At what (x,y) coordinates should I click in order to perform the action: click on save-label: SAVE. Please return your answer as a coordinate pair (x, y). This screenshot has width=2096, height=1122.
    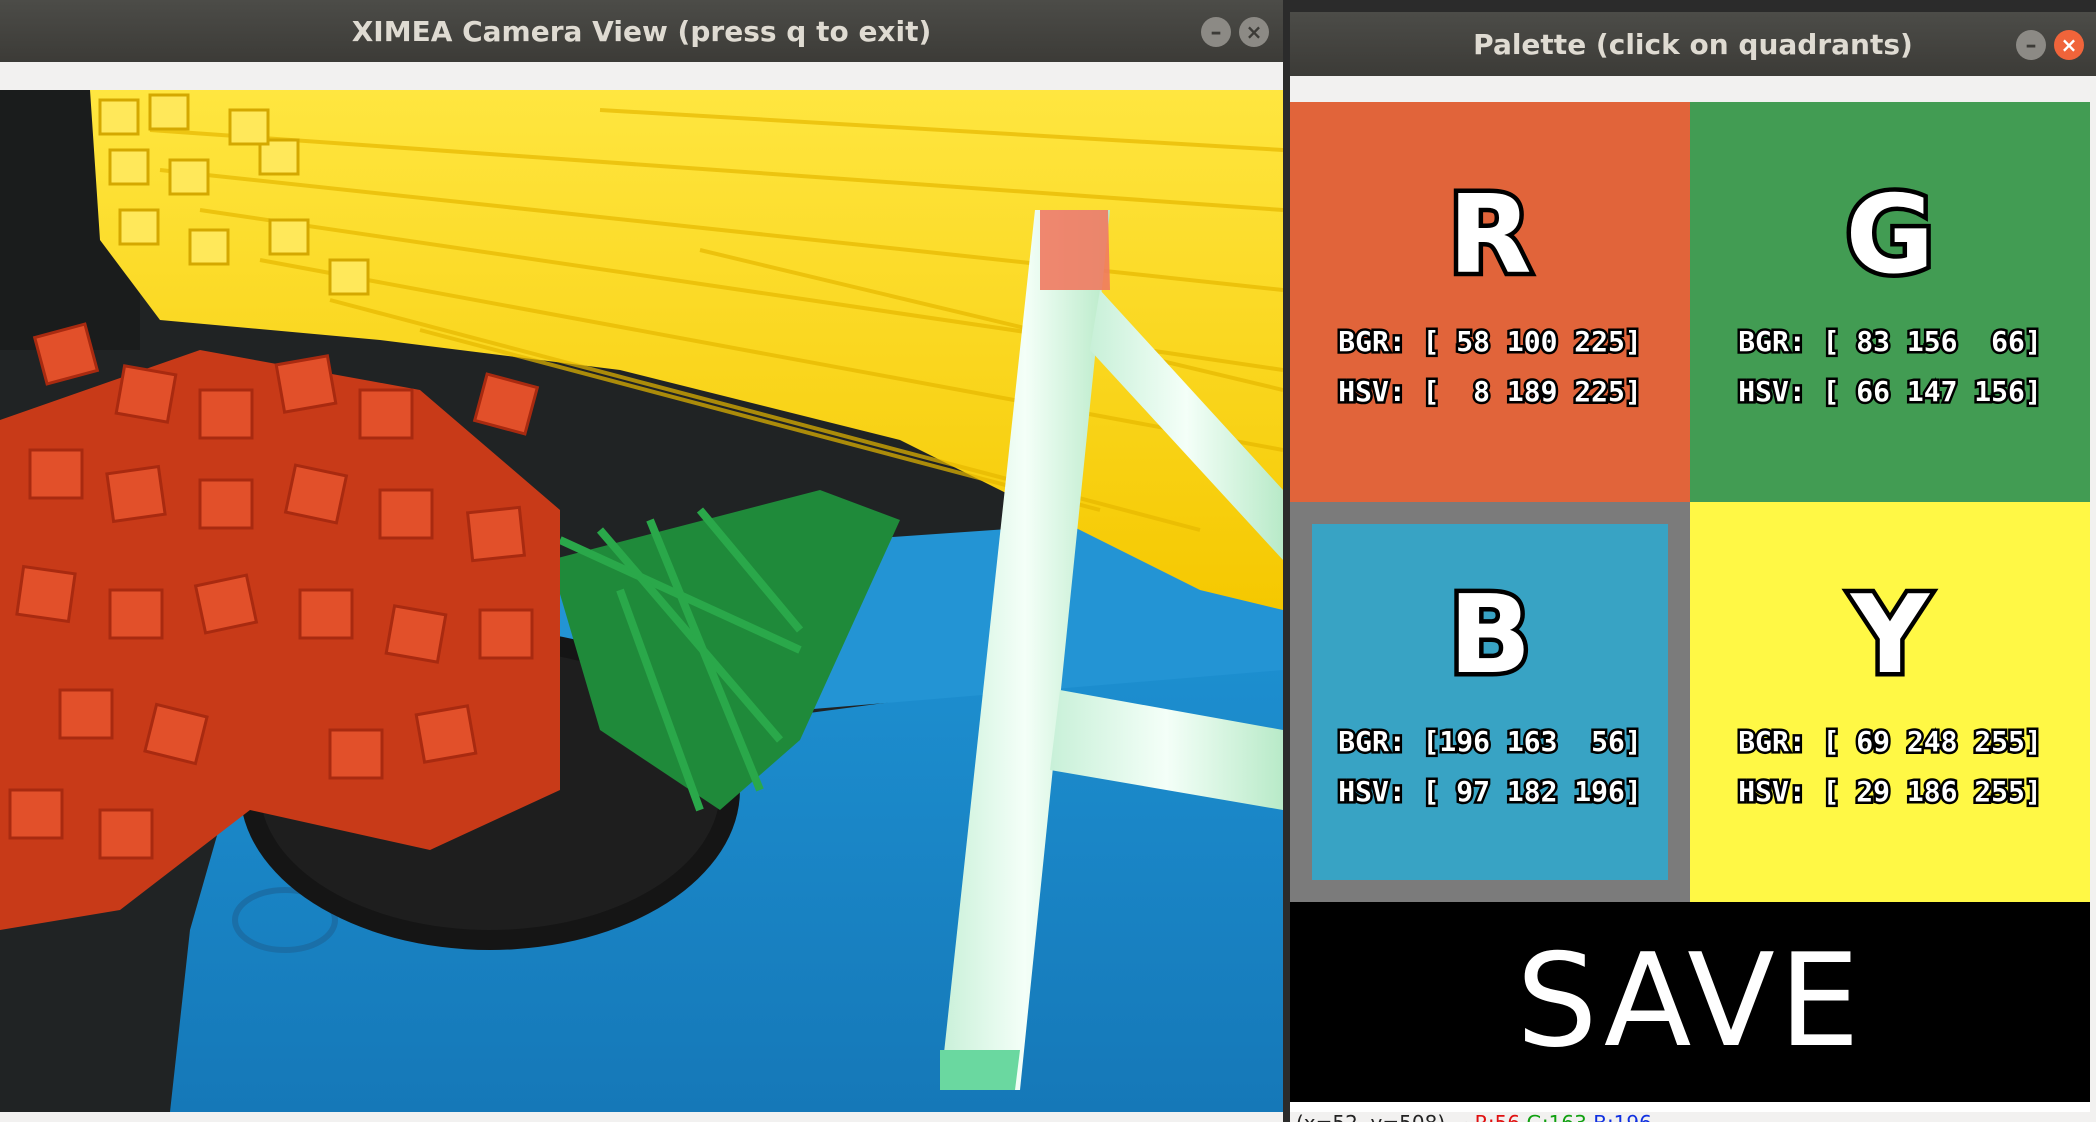
    Looking at the image, I should click on (1690, 1001).